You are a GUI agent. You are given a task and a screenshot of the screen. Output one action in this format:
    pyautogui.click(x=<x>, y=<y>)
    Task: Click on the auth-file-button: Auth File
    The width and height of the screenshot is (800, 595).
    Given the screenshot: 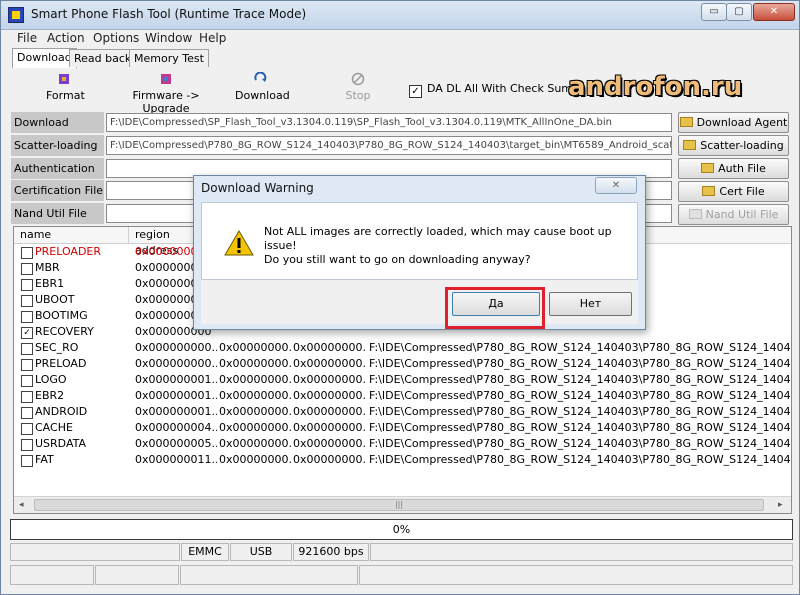 What is the action you would take?
    pyautogui.click(x=733, y=168)
    